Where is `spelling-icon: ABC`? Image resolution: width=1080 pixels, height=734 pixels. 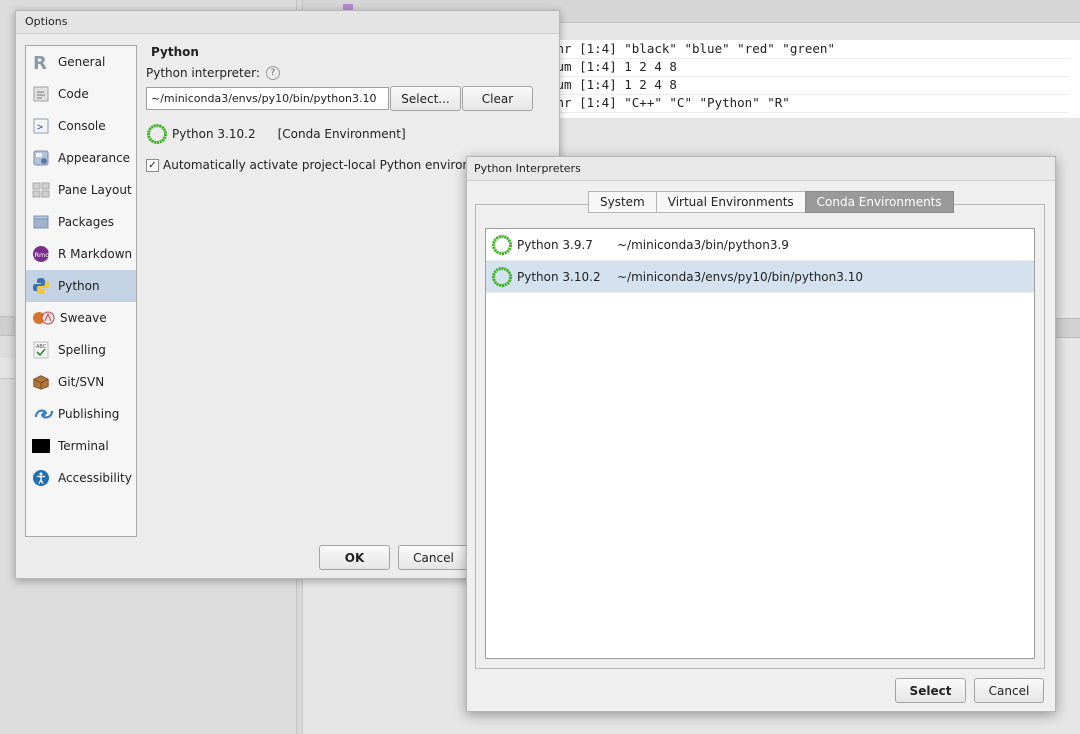
spelling-icon: ABC is located at coordinates (41, 350).